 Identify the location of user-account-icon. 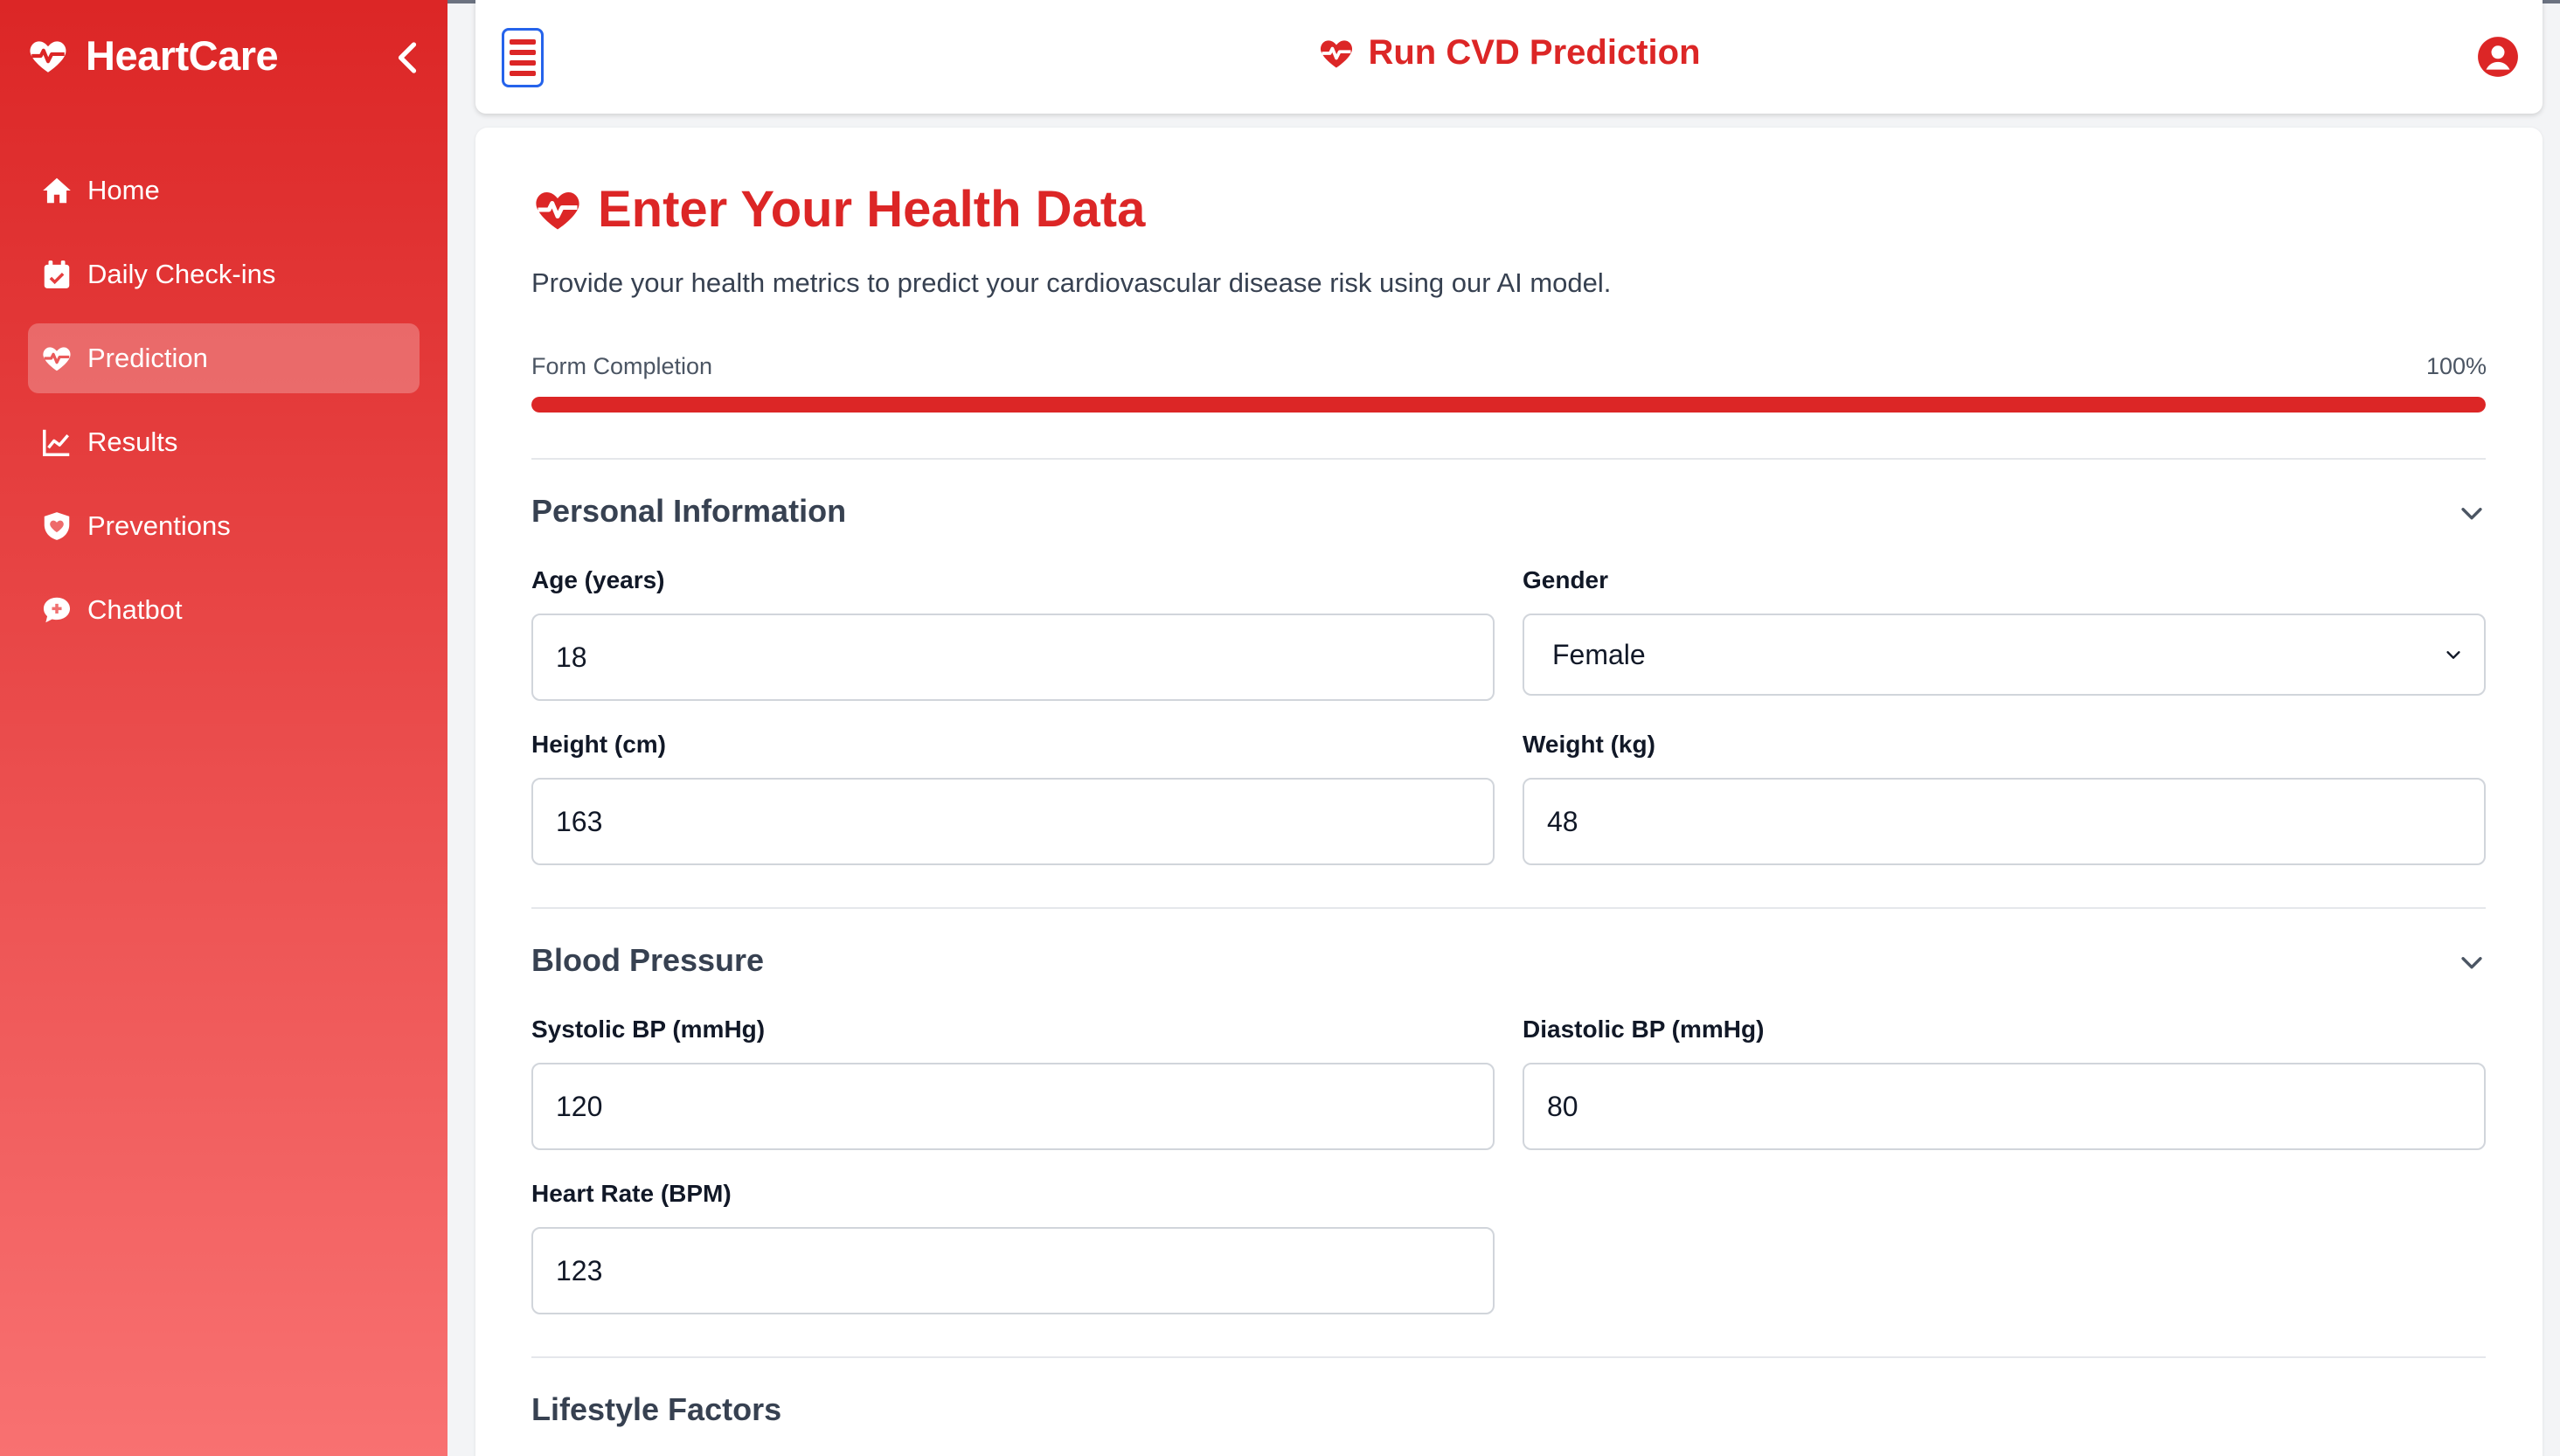
(2498, 57).